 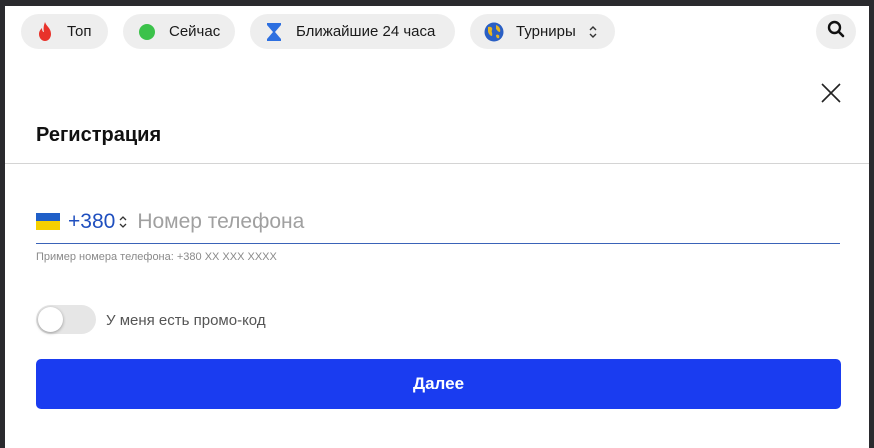 I want to click on filter-pill-label: Турниры, so click(x=546, y=31).